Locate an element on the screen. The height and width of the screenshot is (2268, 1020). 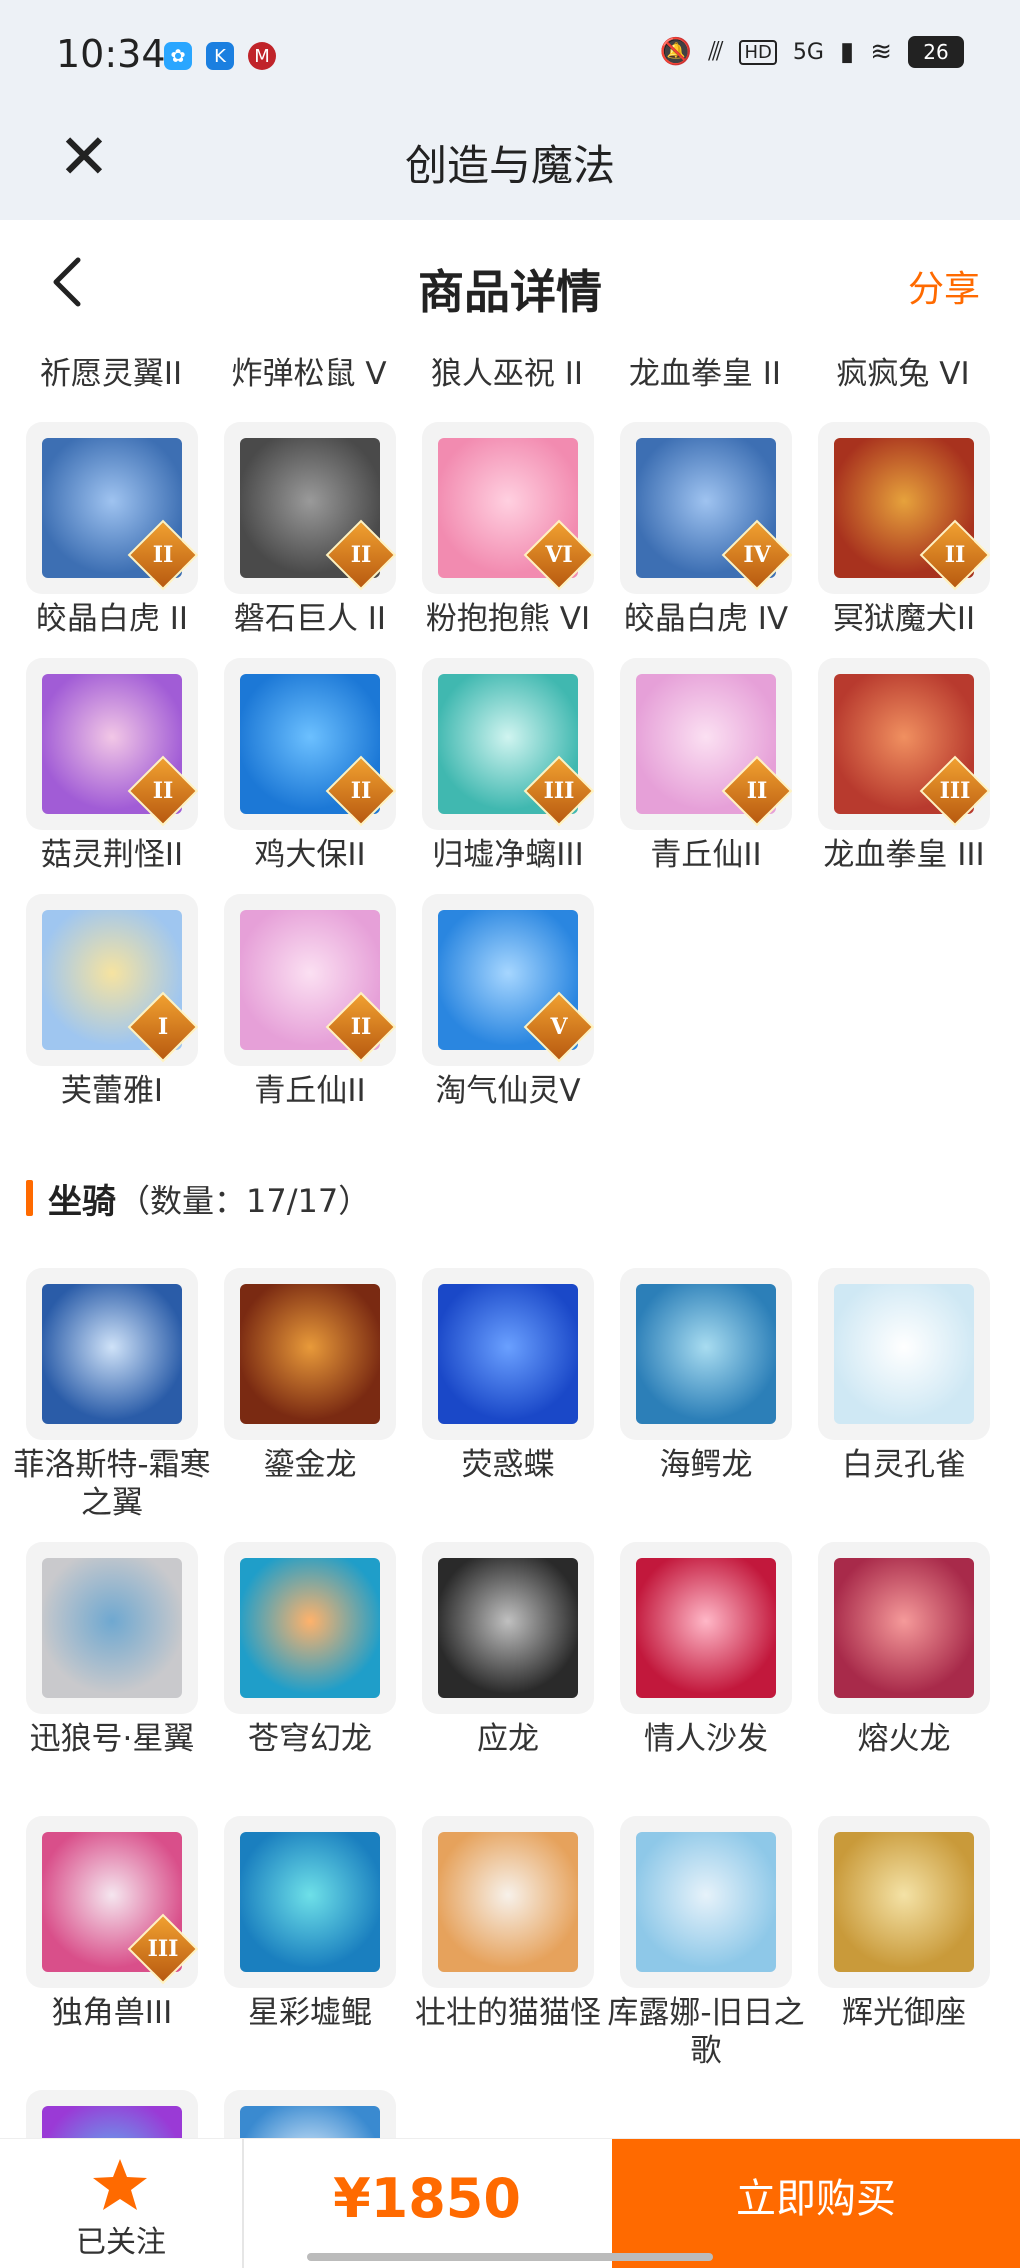
mount-item: 荧惑蝶 is located at coordinates (508, 1376).